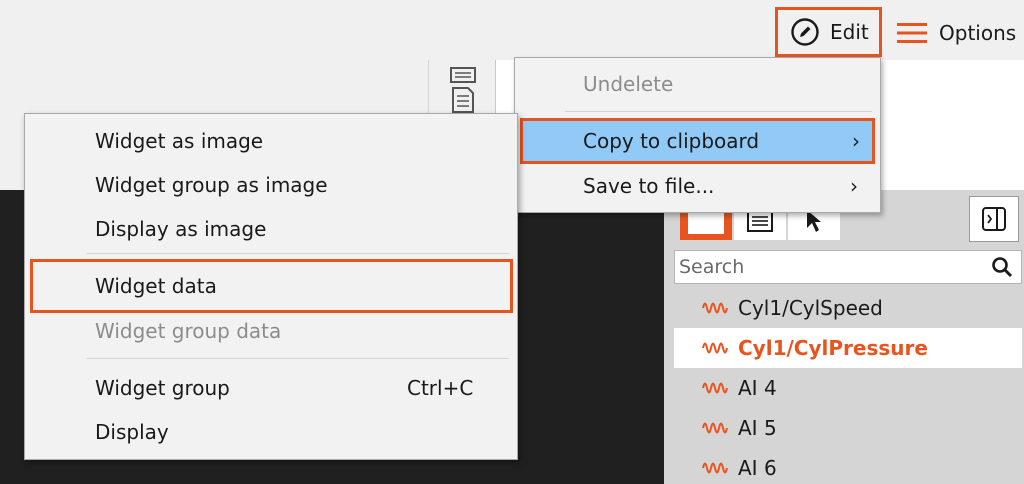 This screenshot has width=1024, height=484. What do you see at coordinates (463, 90) in the screenshot?
I see `document-icon` at bounding box center [463, 90].